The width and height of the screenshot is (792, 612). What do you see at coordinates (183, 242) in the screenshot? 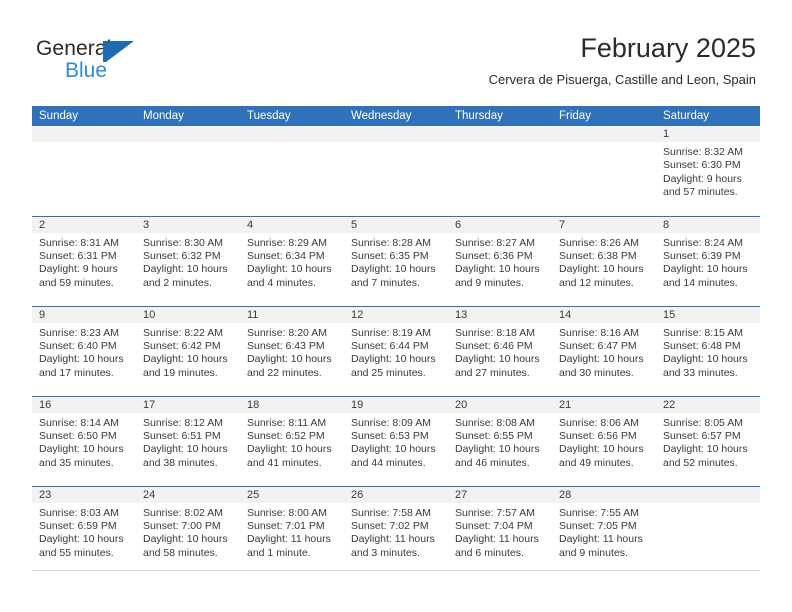
I see `sunrise-time: Sunrise: 8:30 AM` at bounding box center [183, 242].